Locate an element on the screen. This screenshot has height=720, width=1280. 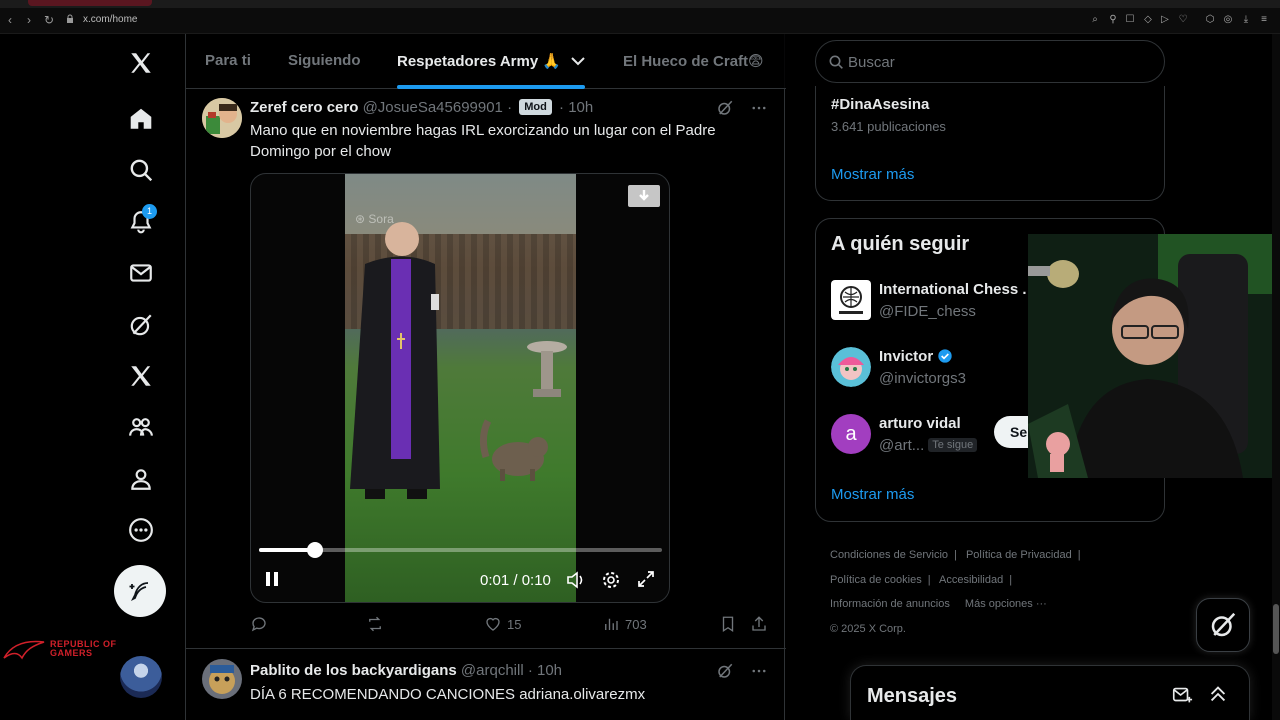
tab-respetadores-army: Respetadores Army 🙏 is located at coordinates (491, 61).